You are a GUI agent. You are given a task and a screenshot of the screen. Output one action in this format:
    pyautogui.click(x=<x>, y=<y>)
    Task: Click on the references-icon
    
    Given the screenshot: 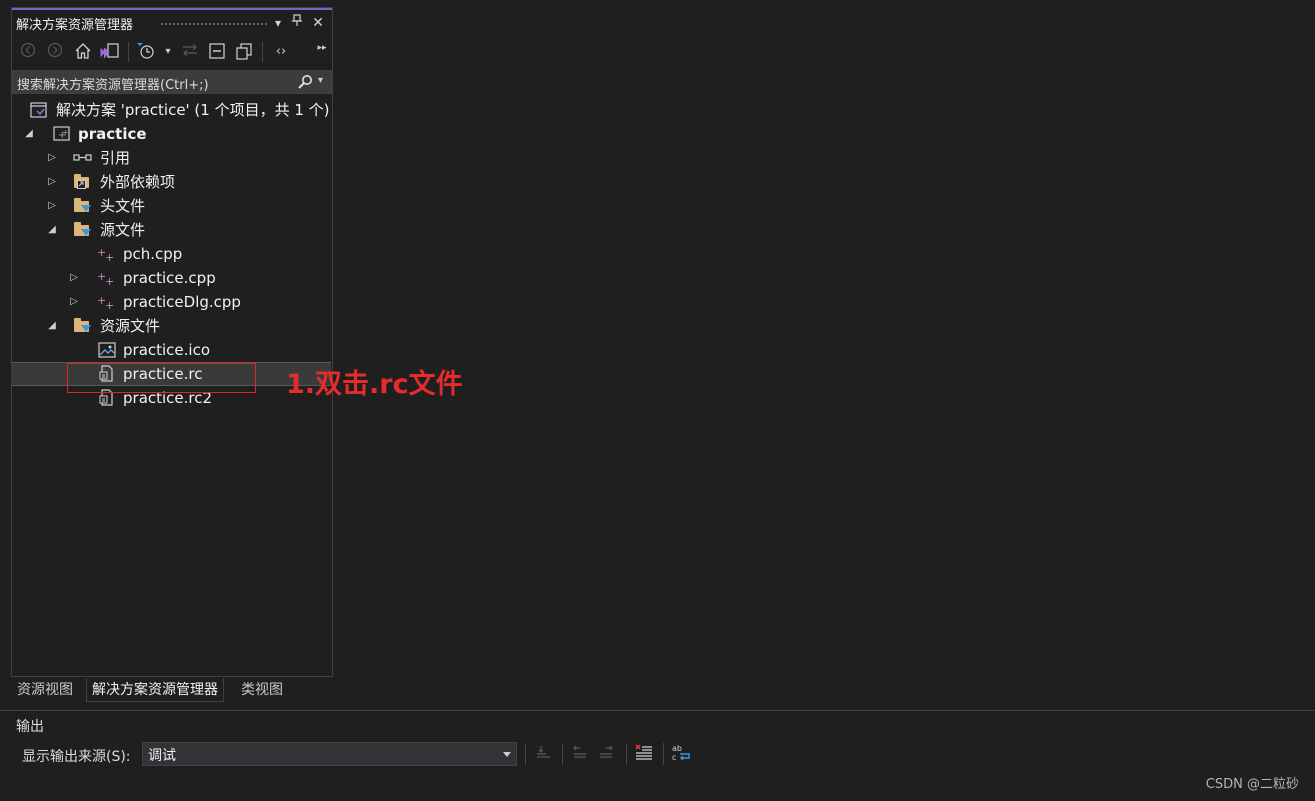 What is the action you would take?
    pyautogui.click(x=82, y=158)
    